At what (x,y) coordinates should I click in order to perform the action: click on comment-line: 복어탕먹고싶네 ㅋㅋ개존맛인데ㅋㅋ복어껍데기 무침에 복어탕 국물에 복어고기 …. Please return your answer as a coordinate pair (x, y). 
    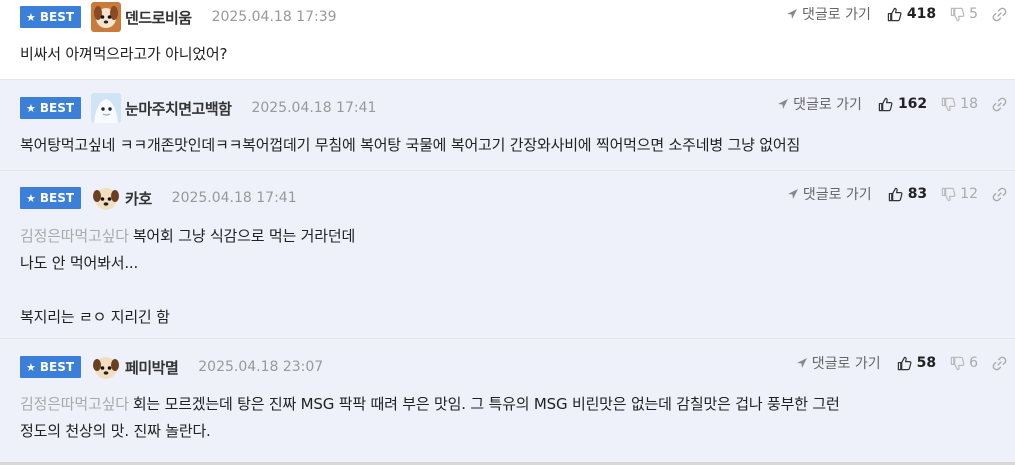
    Looking at the image, I should click on (410, 145).